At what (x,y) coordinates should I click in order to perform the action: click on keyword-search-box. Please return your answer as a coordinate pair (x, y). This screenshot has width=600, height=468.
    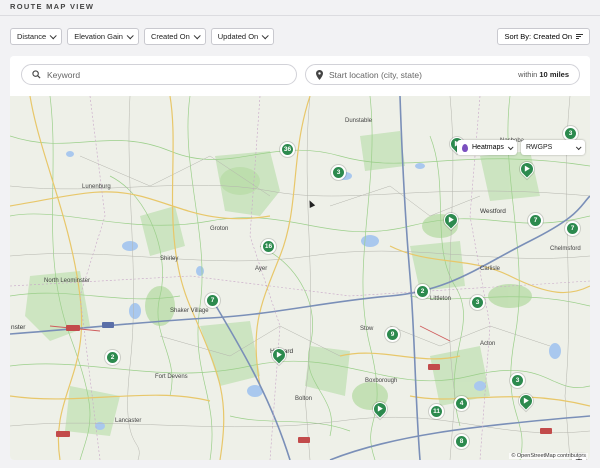
    Looking at the image, I should click on (159, 74).